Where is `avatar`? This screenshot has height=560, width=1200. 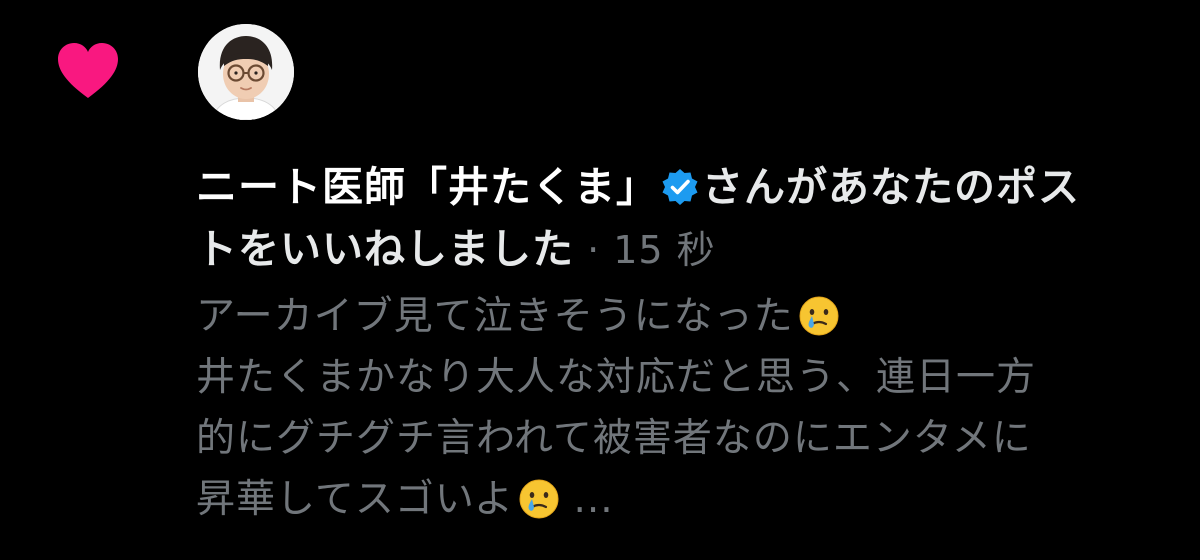 avatar is located at coordinates (246, 72).